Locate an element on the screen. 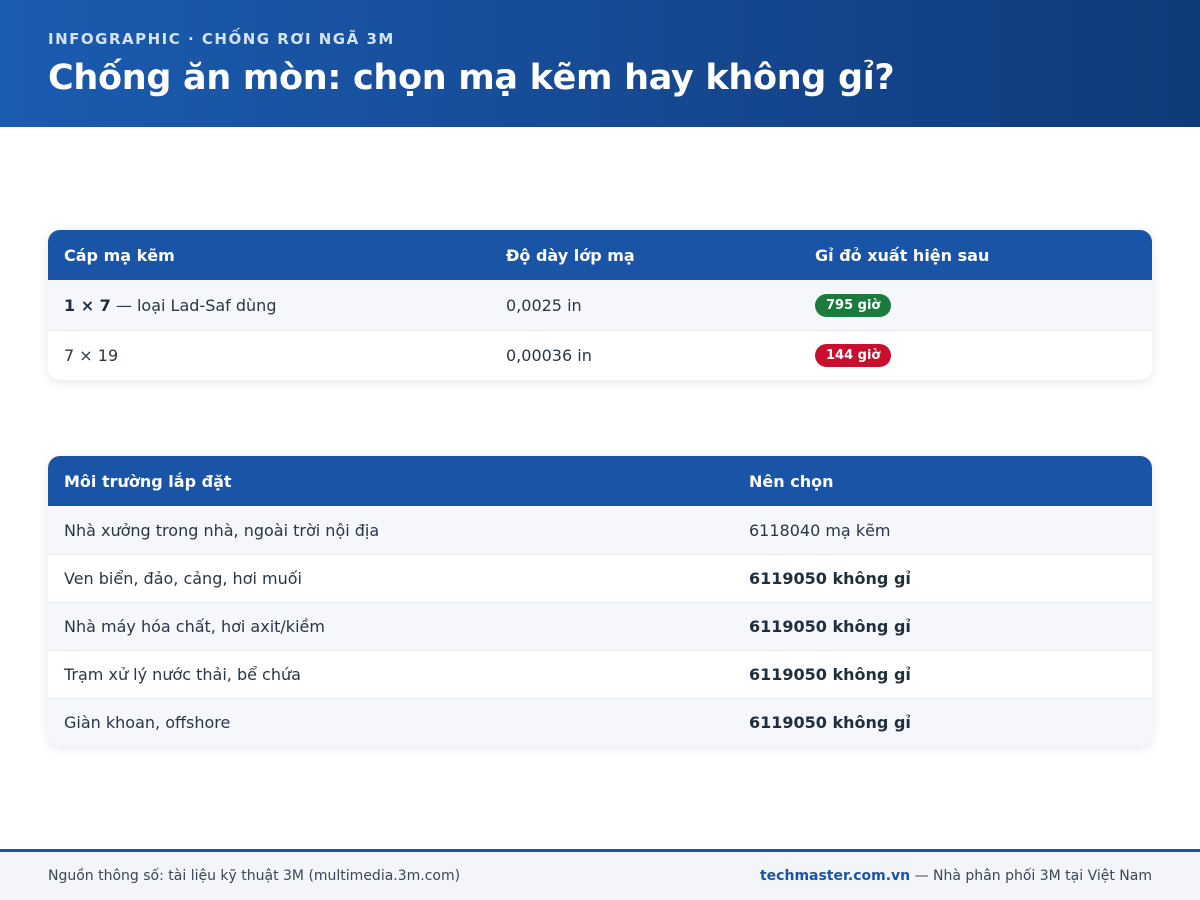 The height and width of the screenshot is (900, 1200). cable-name: 1 × 7 — loại Lad-Saf dùng is located at coordinates (269, 305).